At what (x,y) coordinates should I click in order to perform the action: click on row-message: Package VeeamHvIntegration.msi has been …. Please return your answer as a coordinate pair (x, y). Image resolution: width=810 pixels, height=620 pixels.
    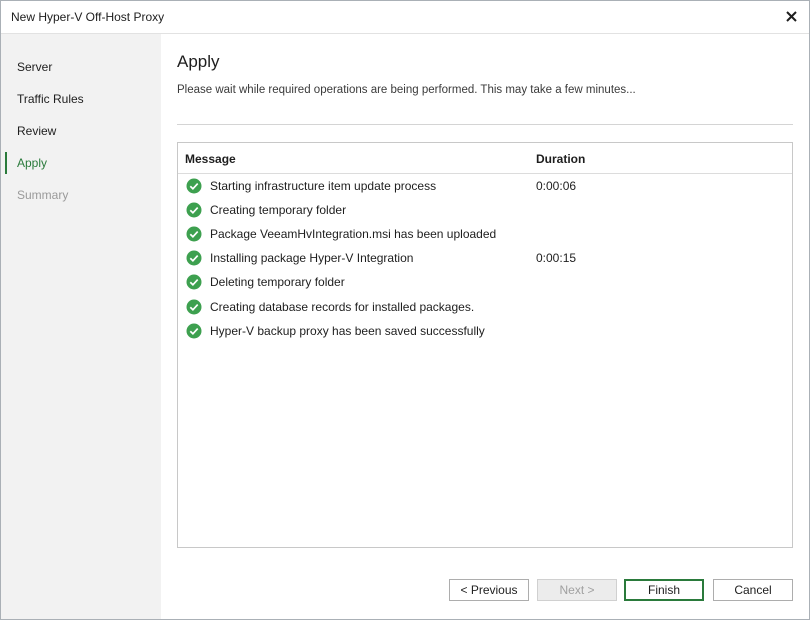
    Looking at the image, I should click on (353, 234).